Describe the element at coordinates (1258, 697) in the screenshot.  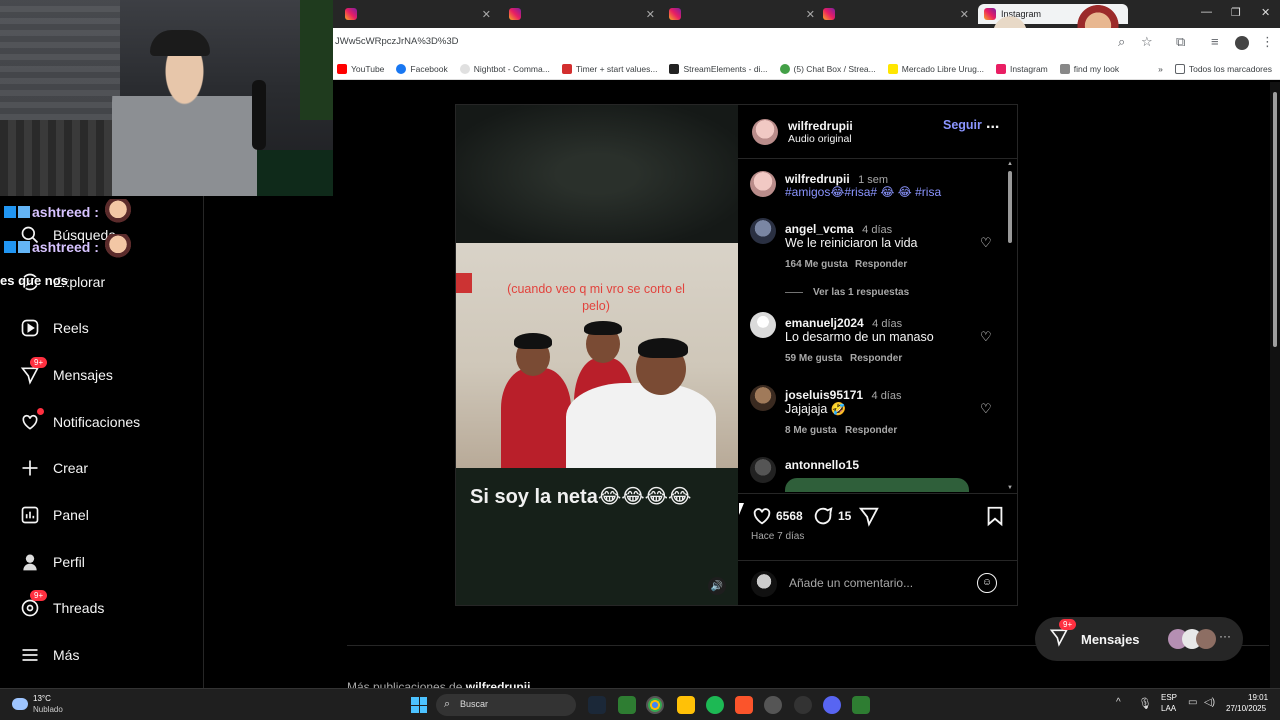
I see `clock-time: 19:01` at that location.